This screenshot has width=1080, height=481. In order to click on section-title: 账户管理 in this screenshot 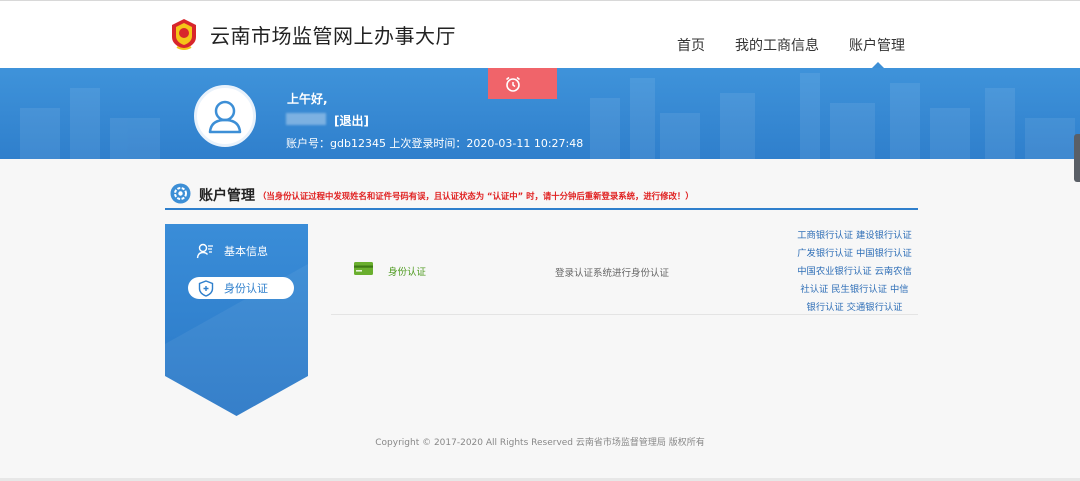, I will do `click(227, 196)`.